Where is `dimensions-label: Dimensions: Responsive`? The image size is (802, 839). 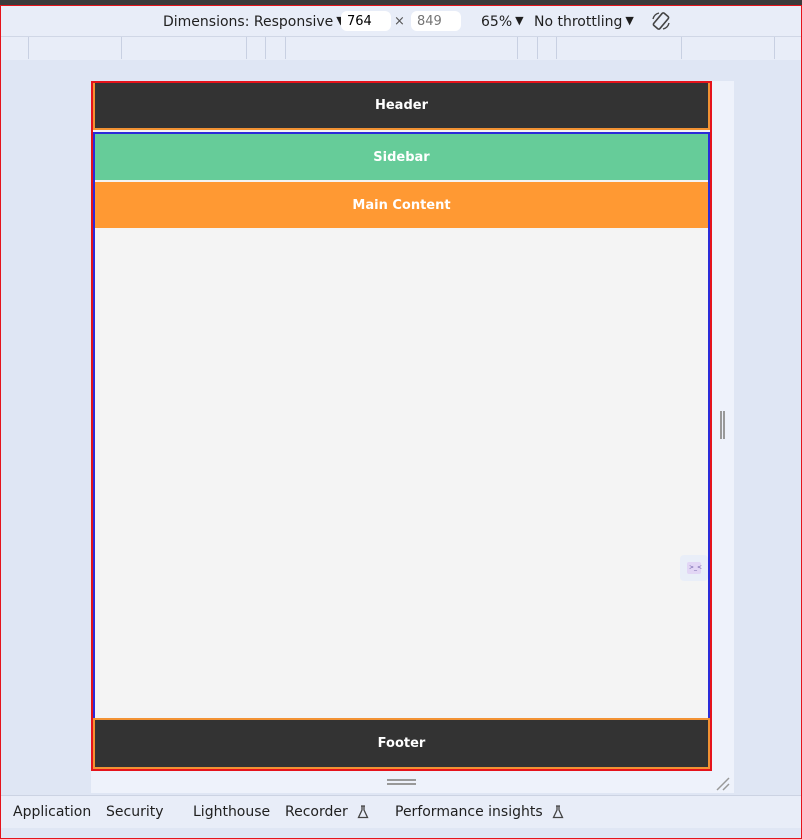
dimensions-label: Dimensions: Responsive is located at coordinates (248, 22).